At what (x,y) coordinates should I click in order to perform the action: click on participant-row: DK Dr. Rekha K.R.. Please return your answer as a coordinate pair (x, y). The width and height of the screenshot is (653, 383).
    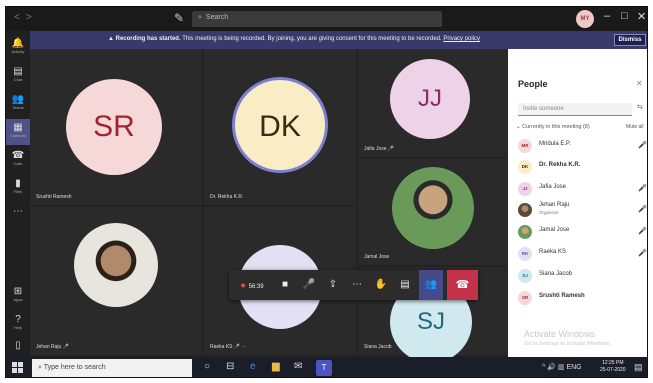
    Looking at the image, I should click on (580, 167).